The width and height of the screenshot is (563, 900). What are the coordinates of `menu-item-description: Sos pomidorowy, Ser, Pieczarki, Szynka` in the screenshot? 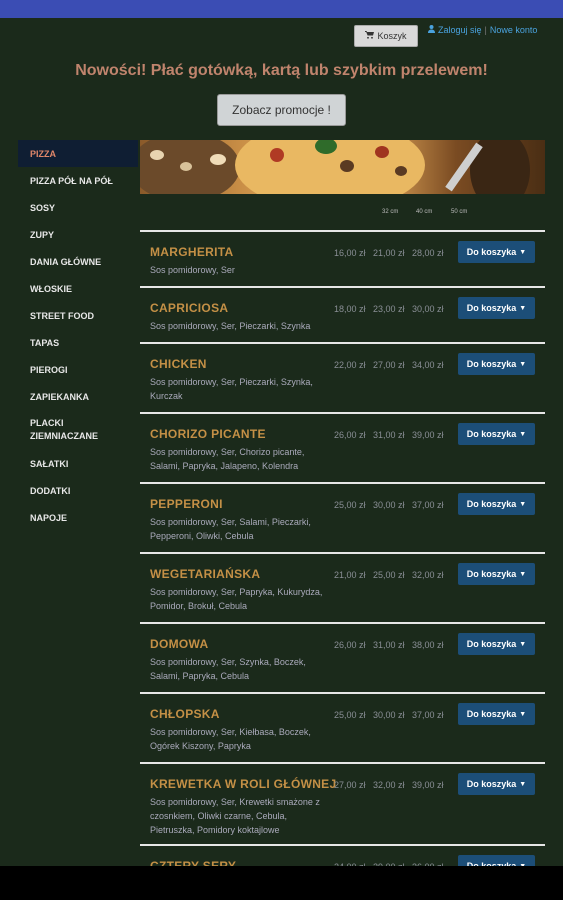 It's located at (230, 326).